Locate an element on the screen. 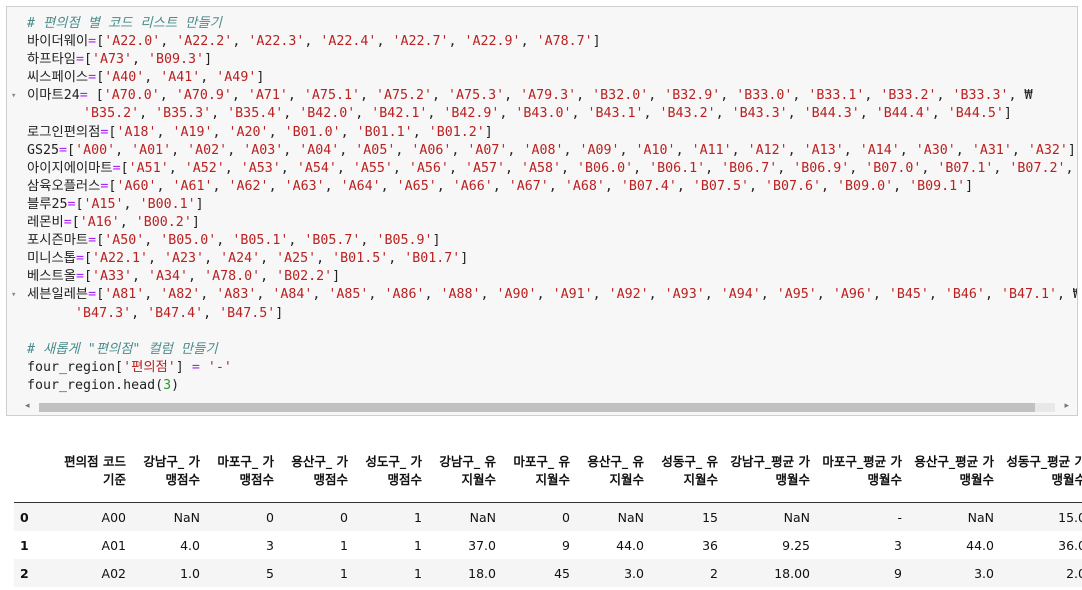 The width and height of the screenshot is (1082, 590). scroll-left-icon: ◂ is located at coordinates (27, 406).